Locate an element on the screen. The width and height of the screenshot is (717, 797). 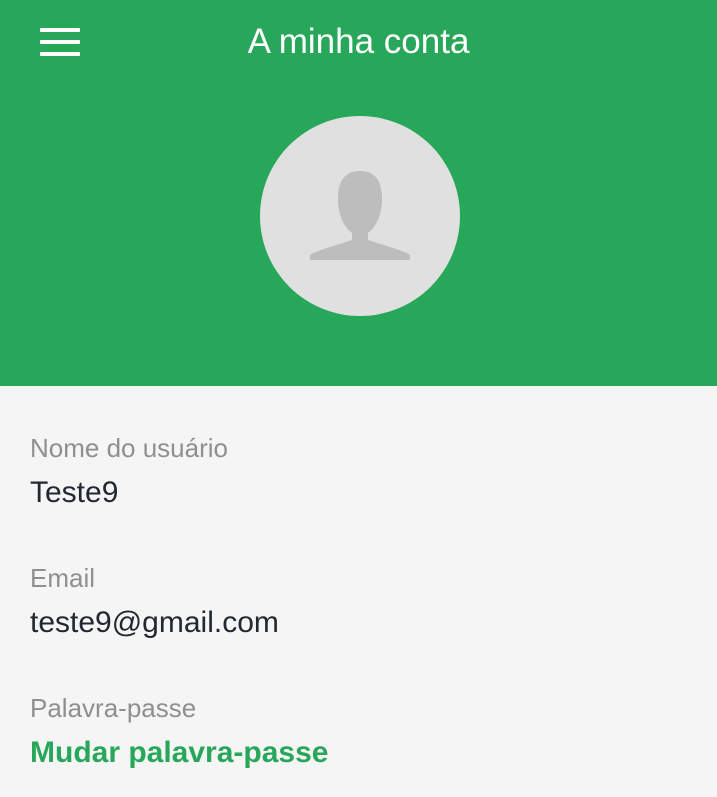
username-value: Teste9 is located at coordinates (74, 492).